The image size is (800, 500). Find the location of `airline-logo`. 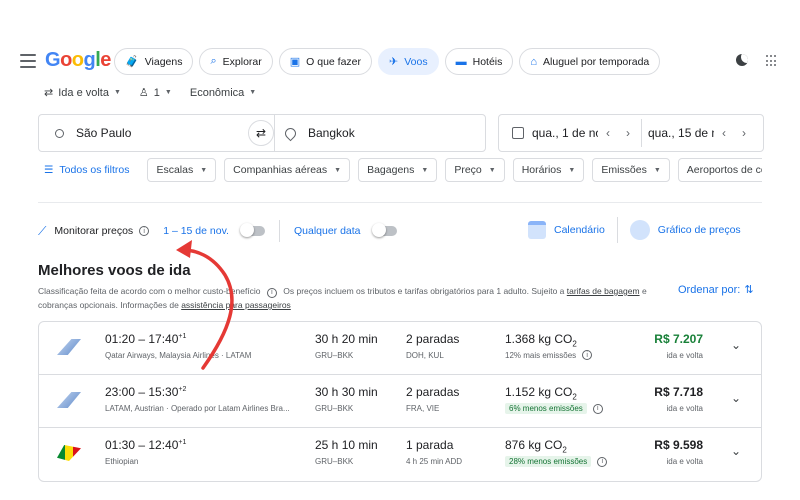

airline-logo is located at coordinates (69, 400).